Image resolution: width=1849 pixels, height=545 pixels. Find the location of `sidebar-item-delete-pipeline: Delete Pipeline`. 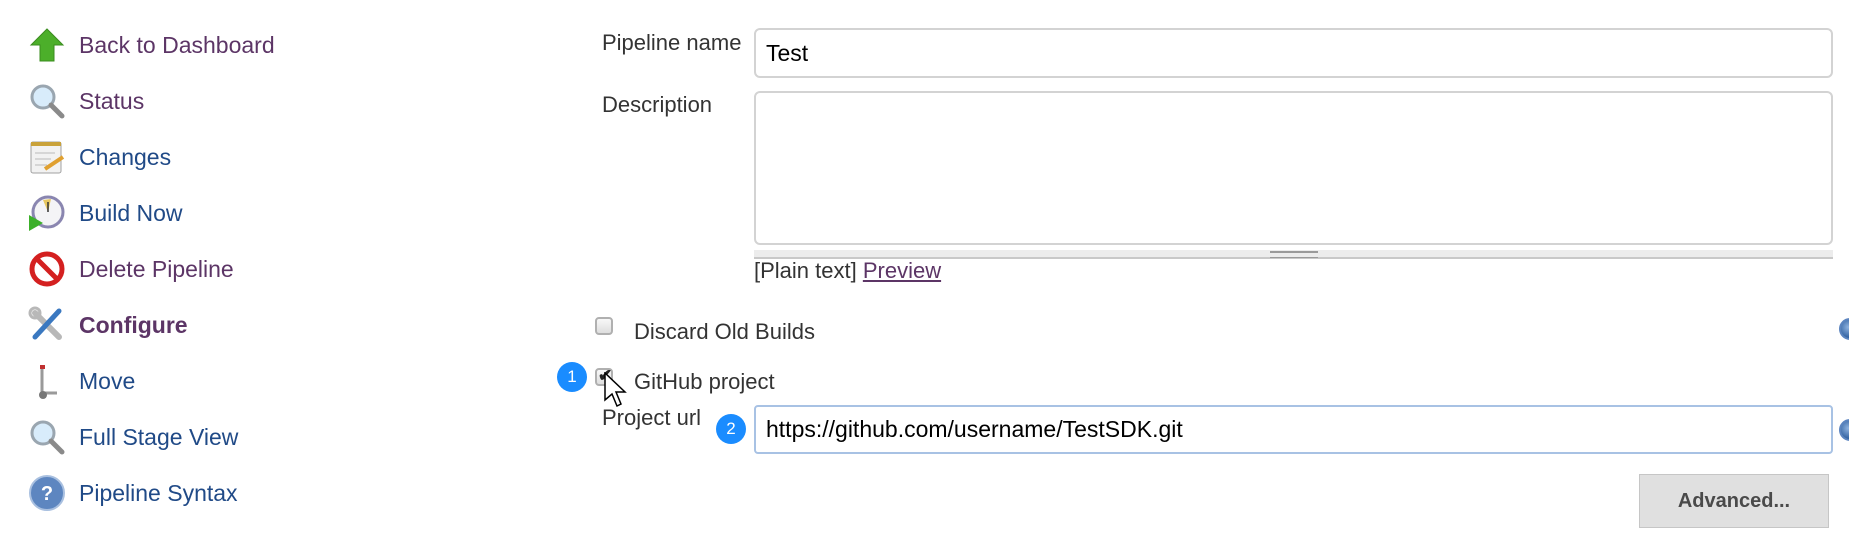

sidebar-item-delete-pipeline: Delete Pipeline is located at coordinates (130, 269).